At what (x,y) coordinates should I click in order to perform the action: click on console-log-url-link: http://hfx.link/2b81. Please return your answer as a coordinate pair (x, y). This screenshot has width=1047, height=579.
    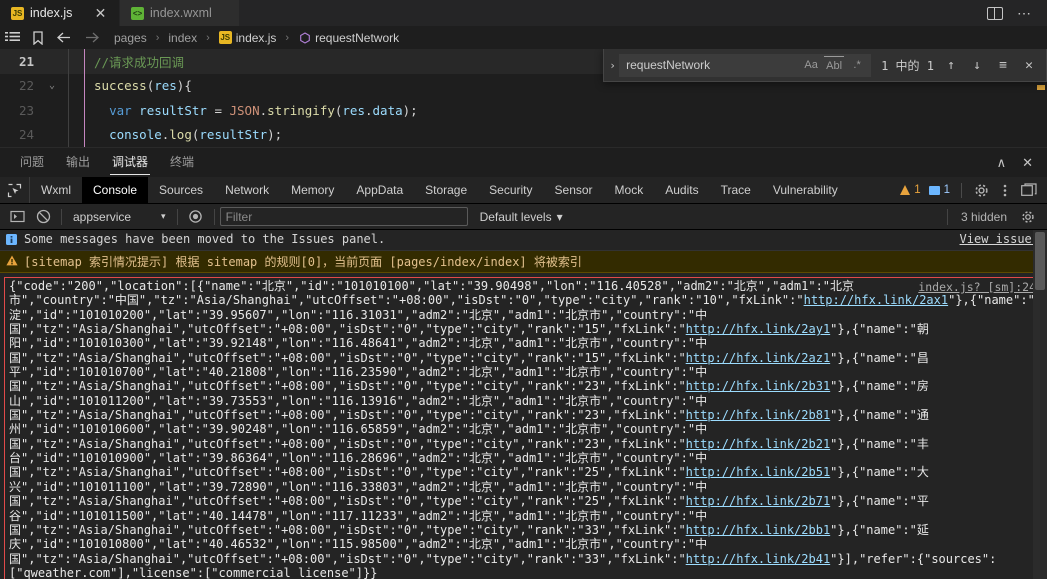
    Looking at the image, I should click on (758, 415).